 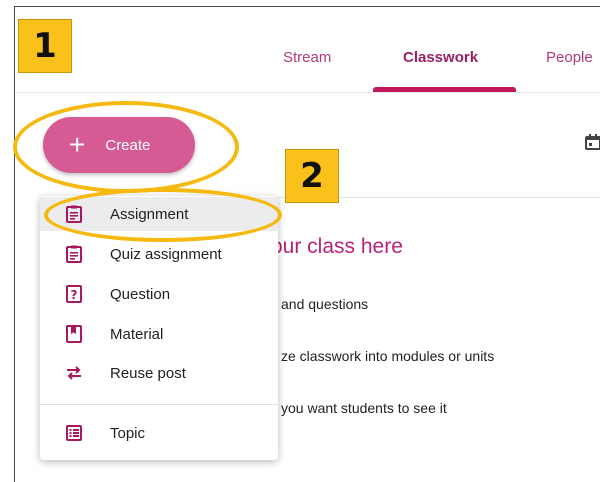 I want to click on menu-item-material: Material, so click(x=159, y=334).